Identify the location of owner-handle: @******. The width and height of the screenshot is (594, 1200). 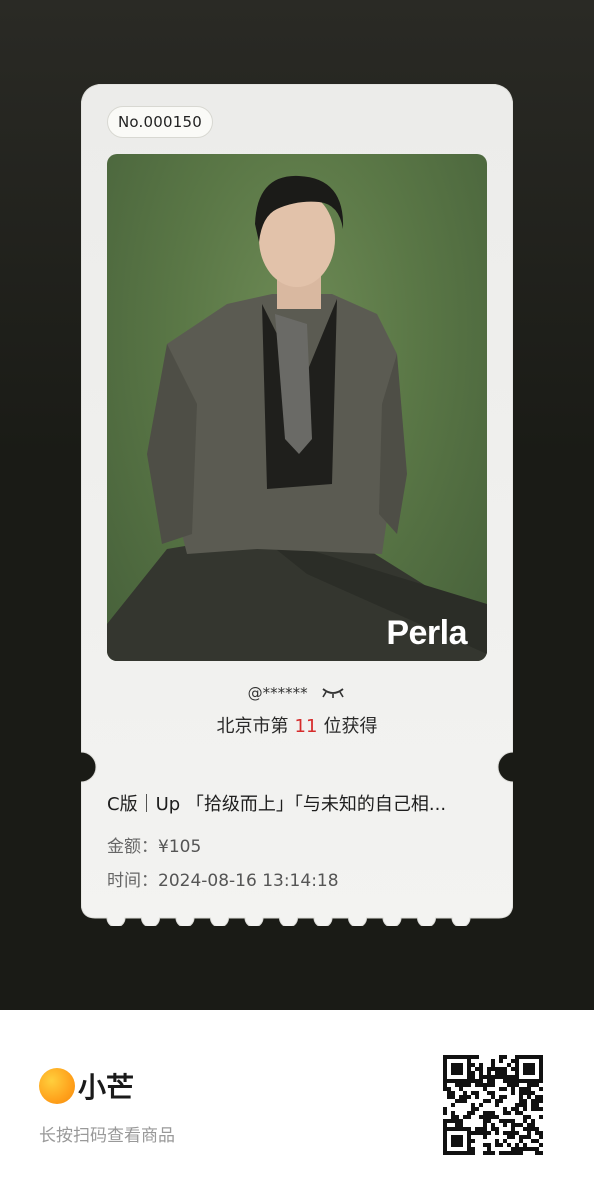
(277, 693).